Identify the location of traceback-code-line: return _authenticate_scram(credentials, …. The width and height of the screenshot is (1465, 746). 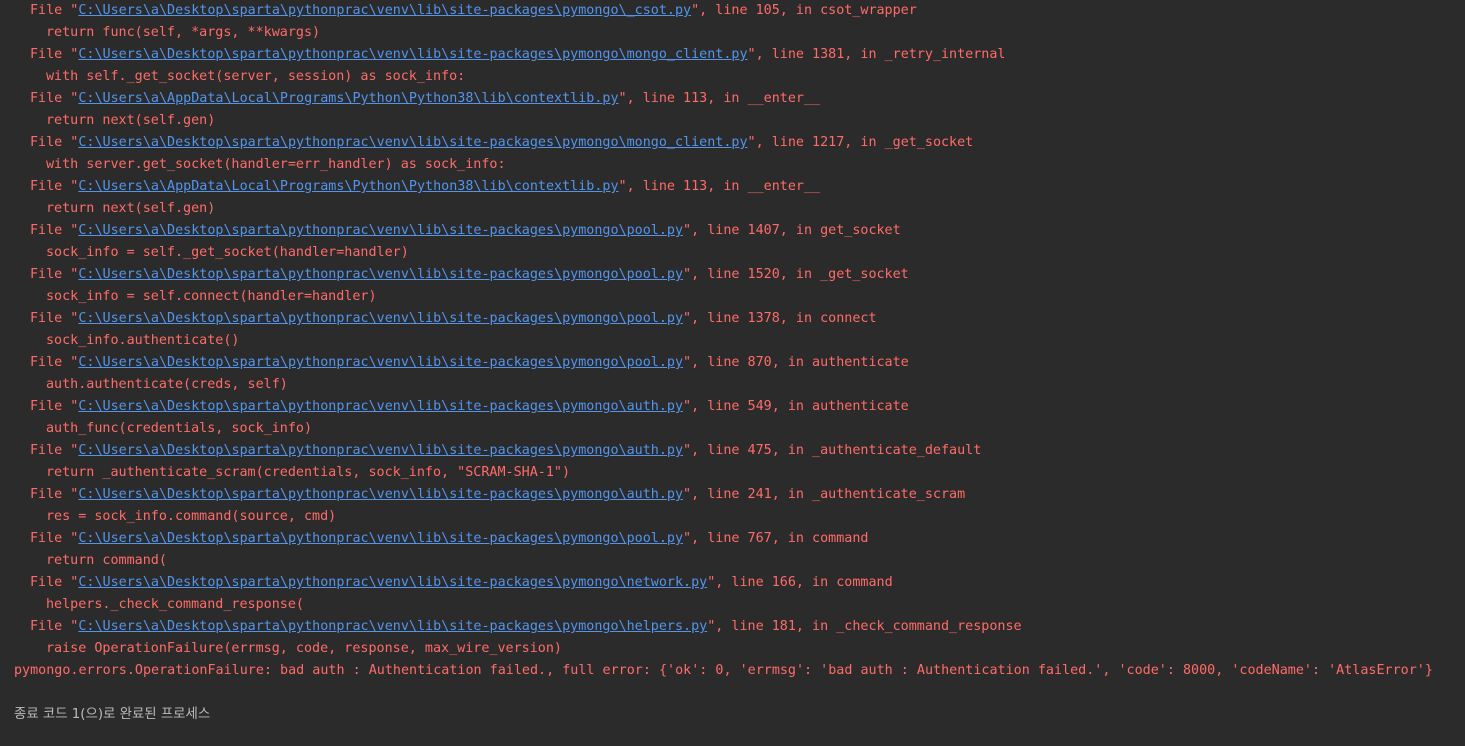
(308, 472).